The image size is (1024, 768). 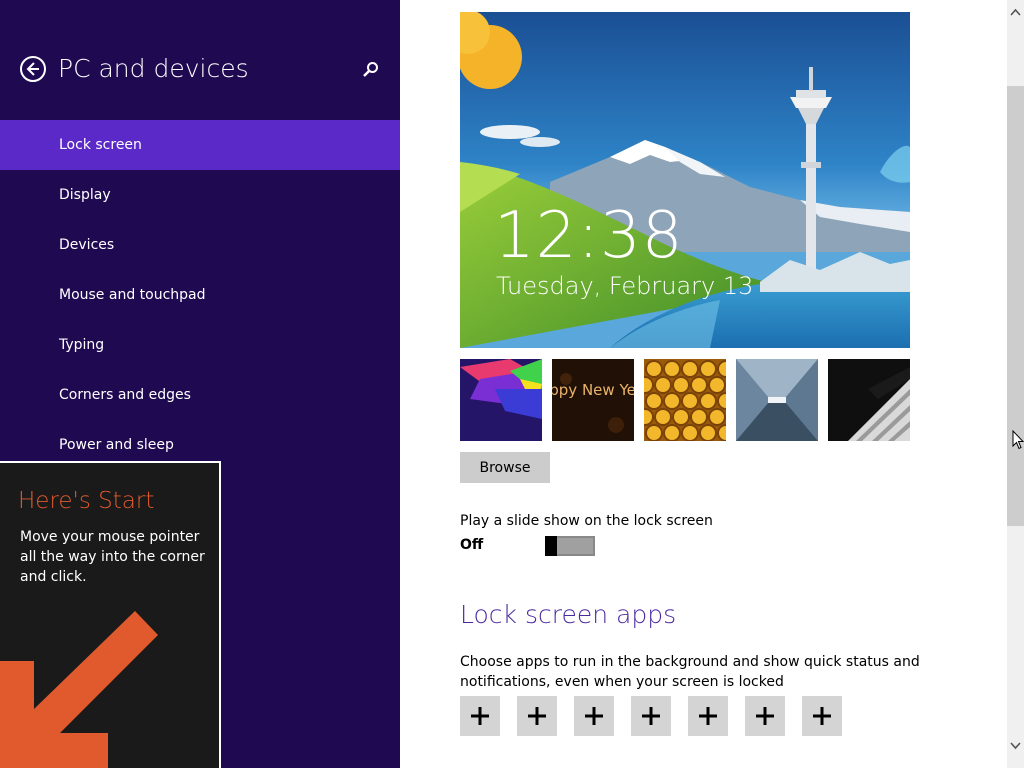 I want to click on lock-screen-time: 12:38, so click(x=589, y=236).